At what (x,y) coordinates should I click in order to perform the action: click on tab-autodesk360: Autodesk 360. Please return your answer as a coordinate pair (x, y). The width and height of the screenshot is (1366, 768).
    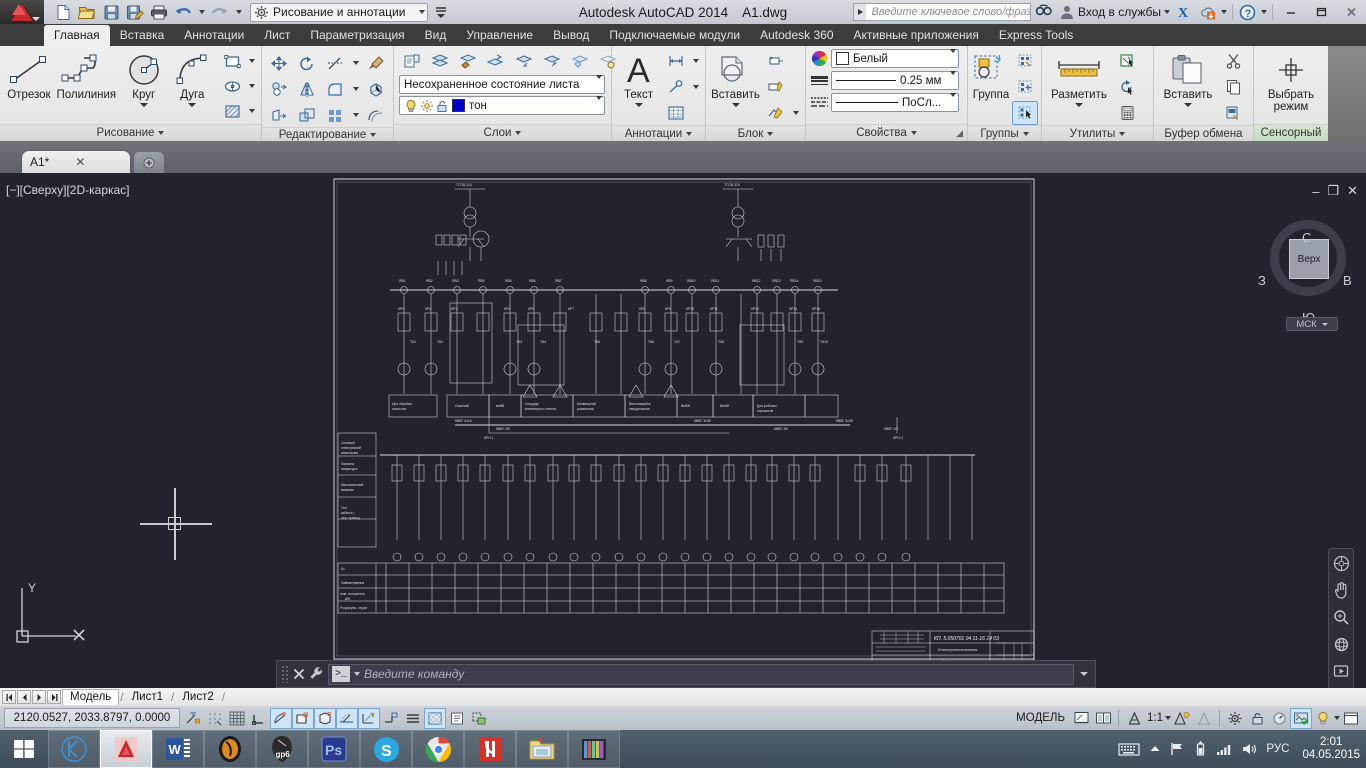
    Looking at the image, I should click on (796, 35).